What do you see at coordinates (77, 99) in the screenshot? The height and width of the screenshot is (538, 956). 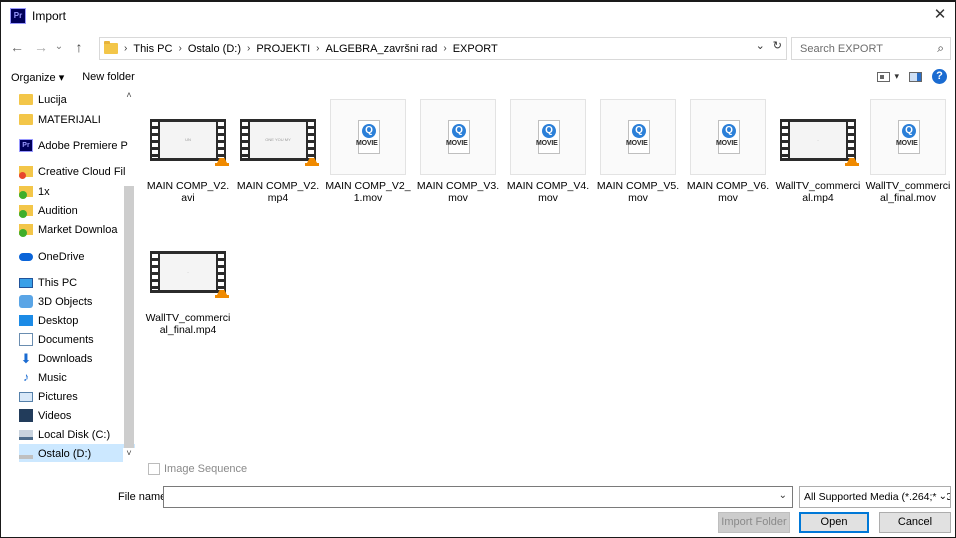 I see `sidebar-item: Lucija` at bounding box center [77, 99].